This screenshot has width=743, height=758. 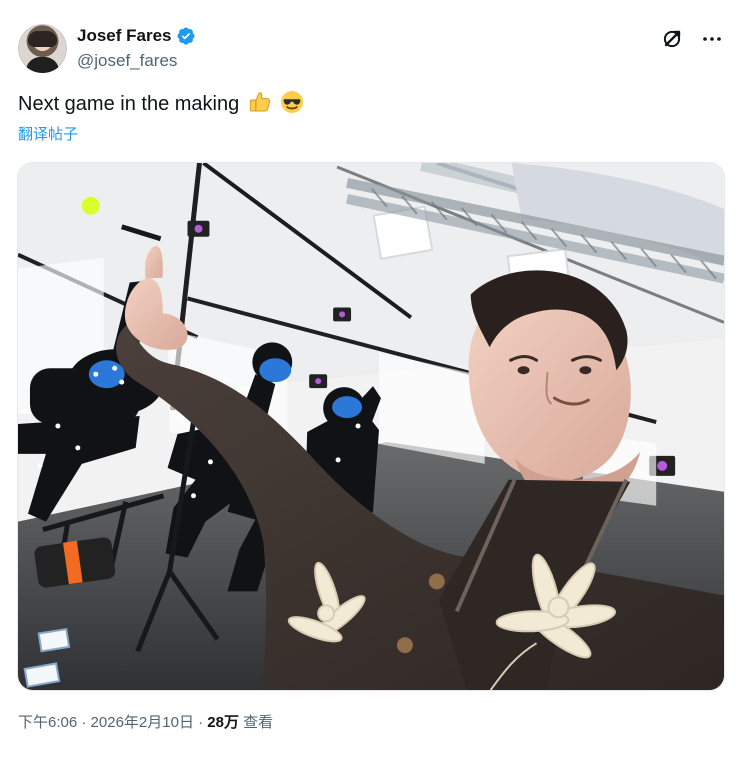 What do you see at coordinates (227, 36) in the screenshot?
I see `name-row: Josef Fares` at bounding box center [227, 36].